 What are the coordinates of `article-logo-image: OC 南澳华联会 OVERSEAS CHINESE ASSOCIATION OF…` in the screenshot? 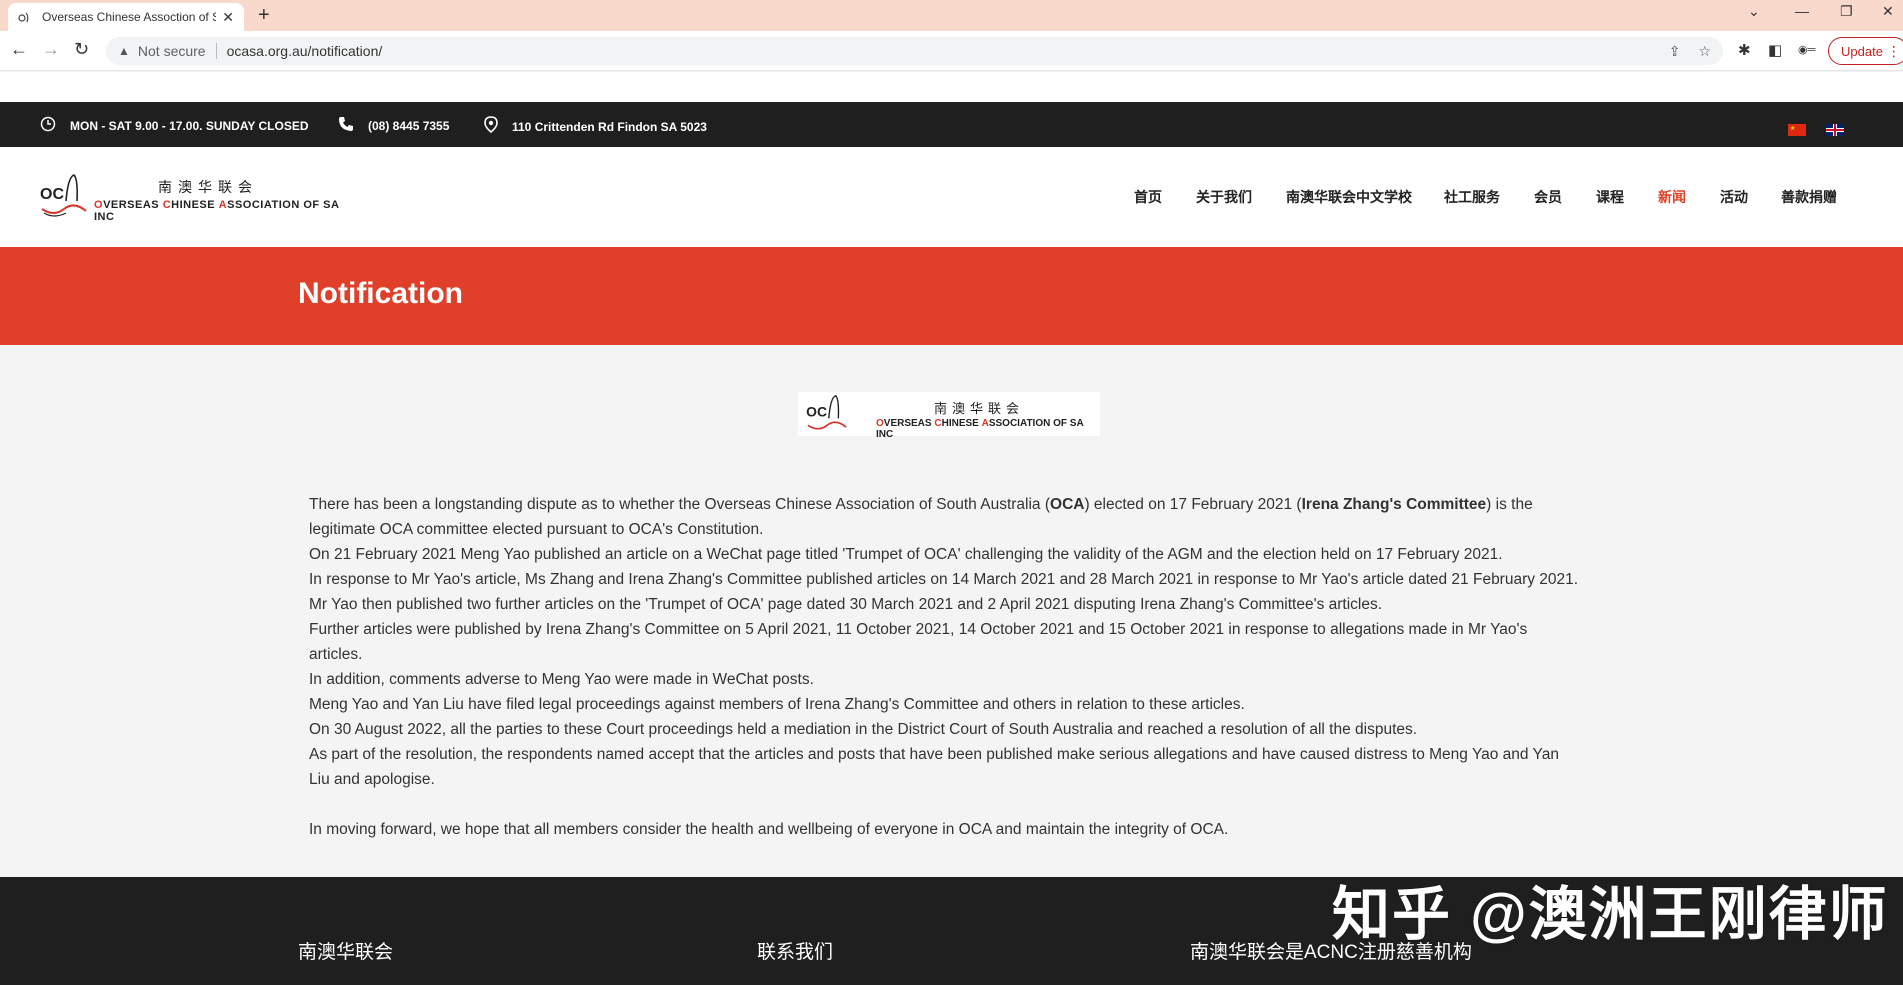 It's located at (949, 416).